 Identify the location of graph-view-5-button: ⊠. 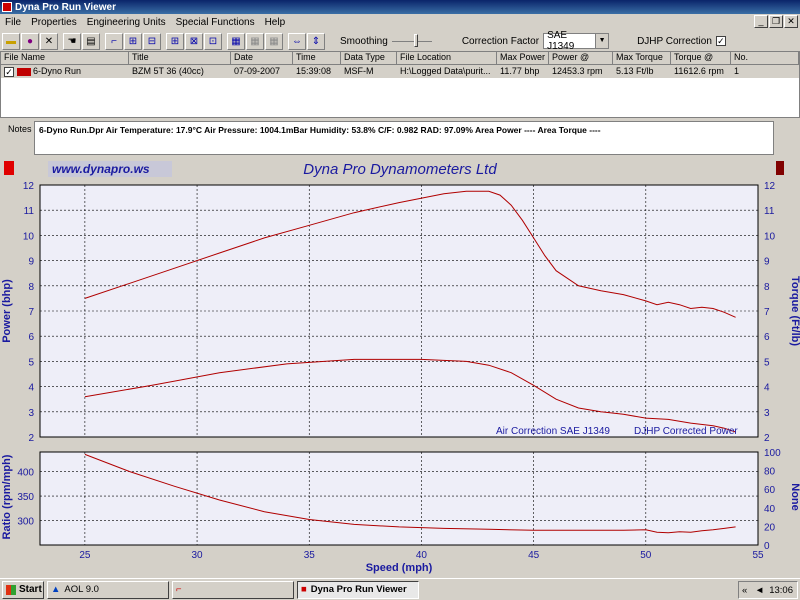
(194, 41).